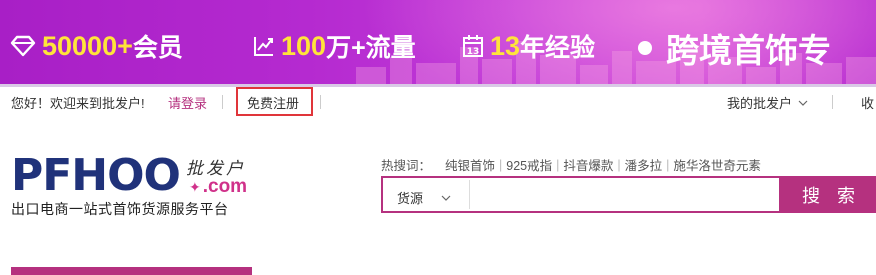 The image size is (876, 275). I want to click on banner-traffic: 100 万+流量, so click(334, 46).